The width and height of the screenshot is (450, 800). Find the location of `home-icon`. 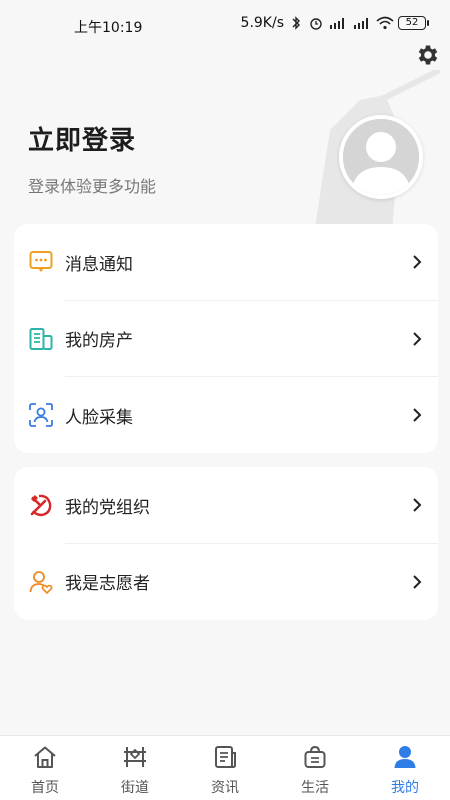

home-icon is located at coordinates (45, 757).